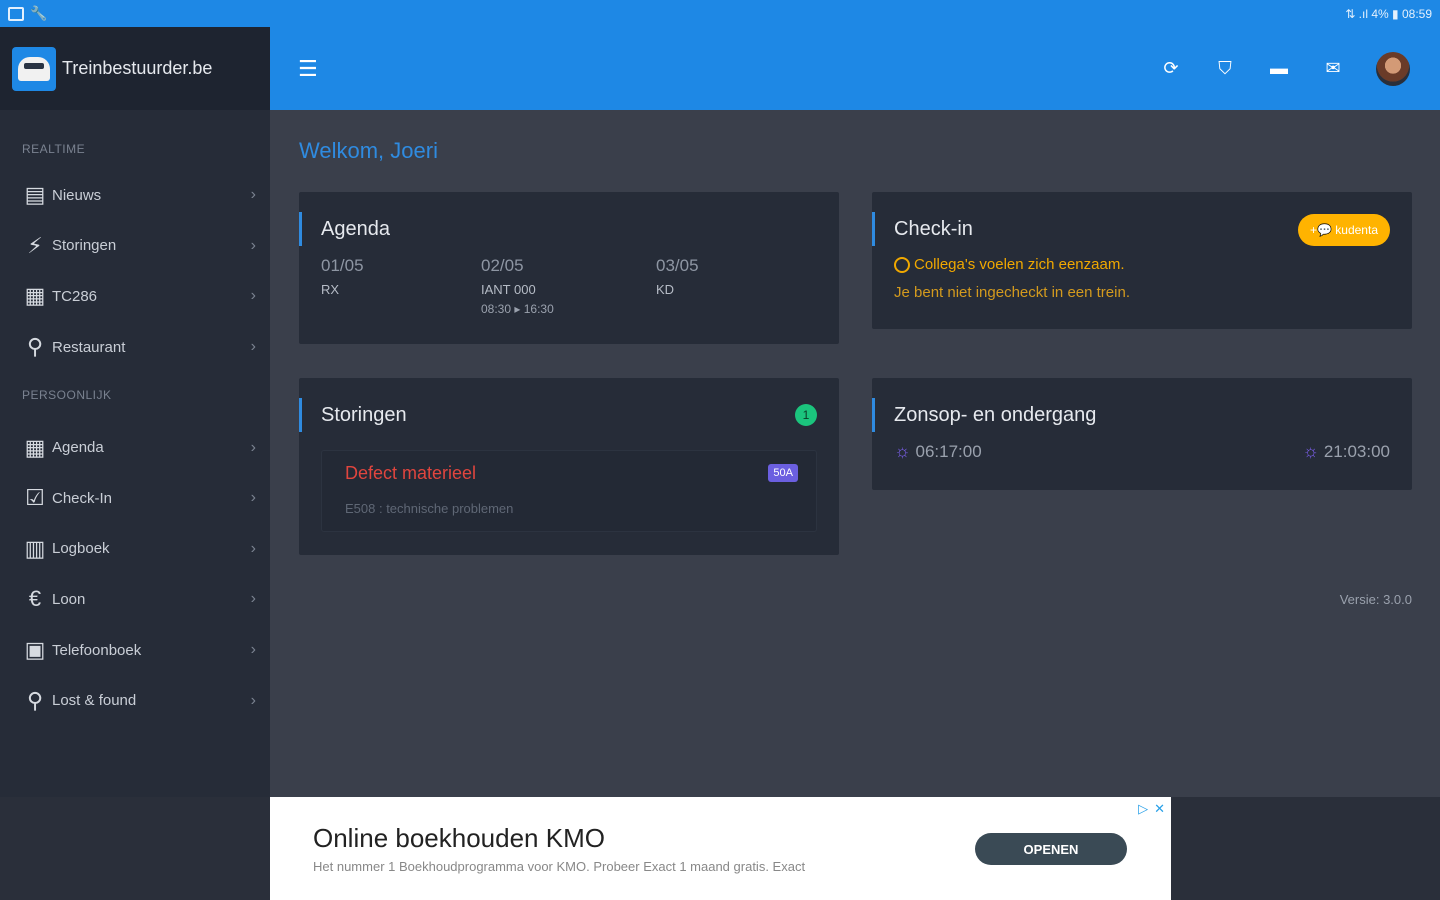 Image resolution: width=1440 pixels, height=900 pixels. What do you see at coordinates (97, 650) in the screenshot?
I see `sidebar-item-label: Telefoonboek` at bounding box center [97, 650].